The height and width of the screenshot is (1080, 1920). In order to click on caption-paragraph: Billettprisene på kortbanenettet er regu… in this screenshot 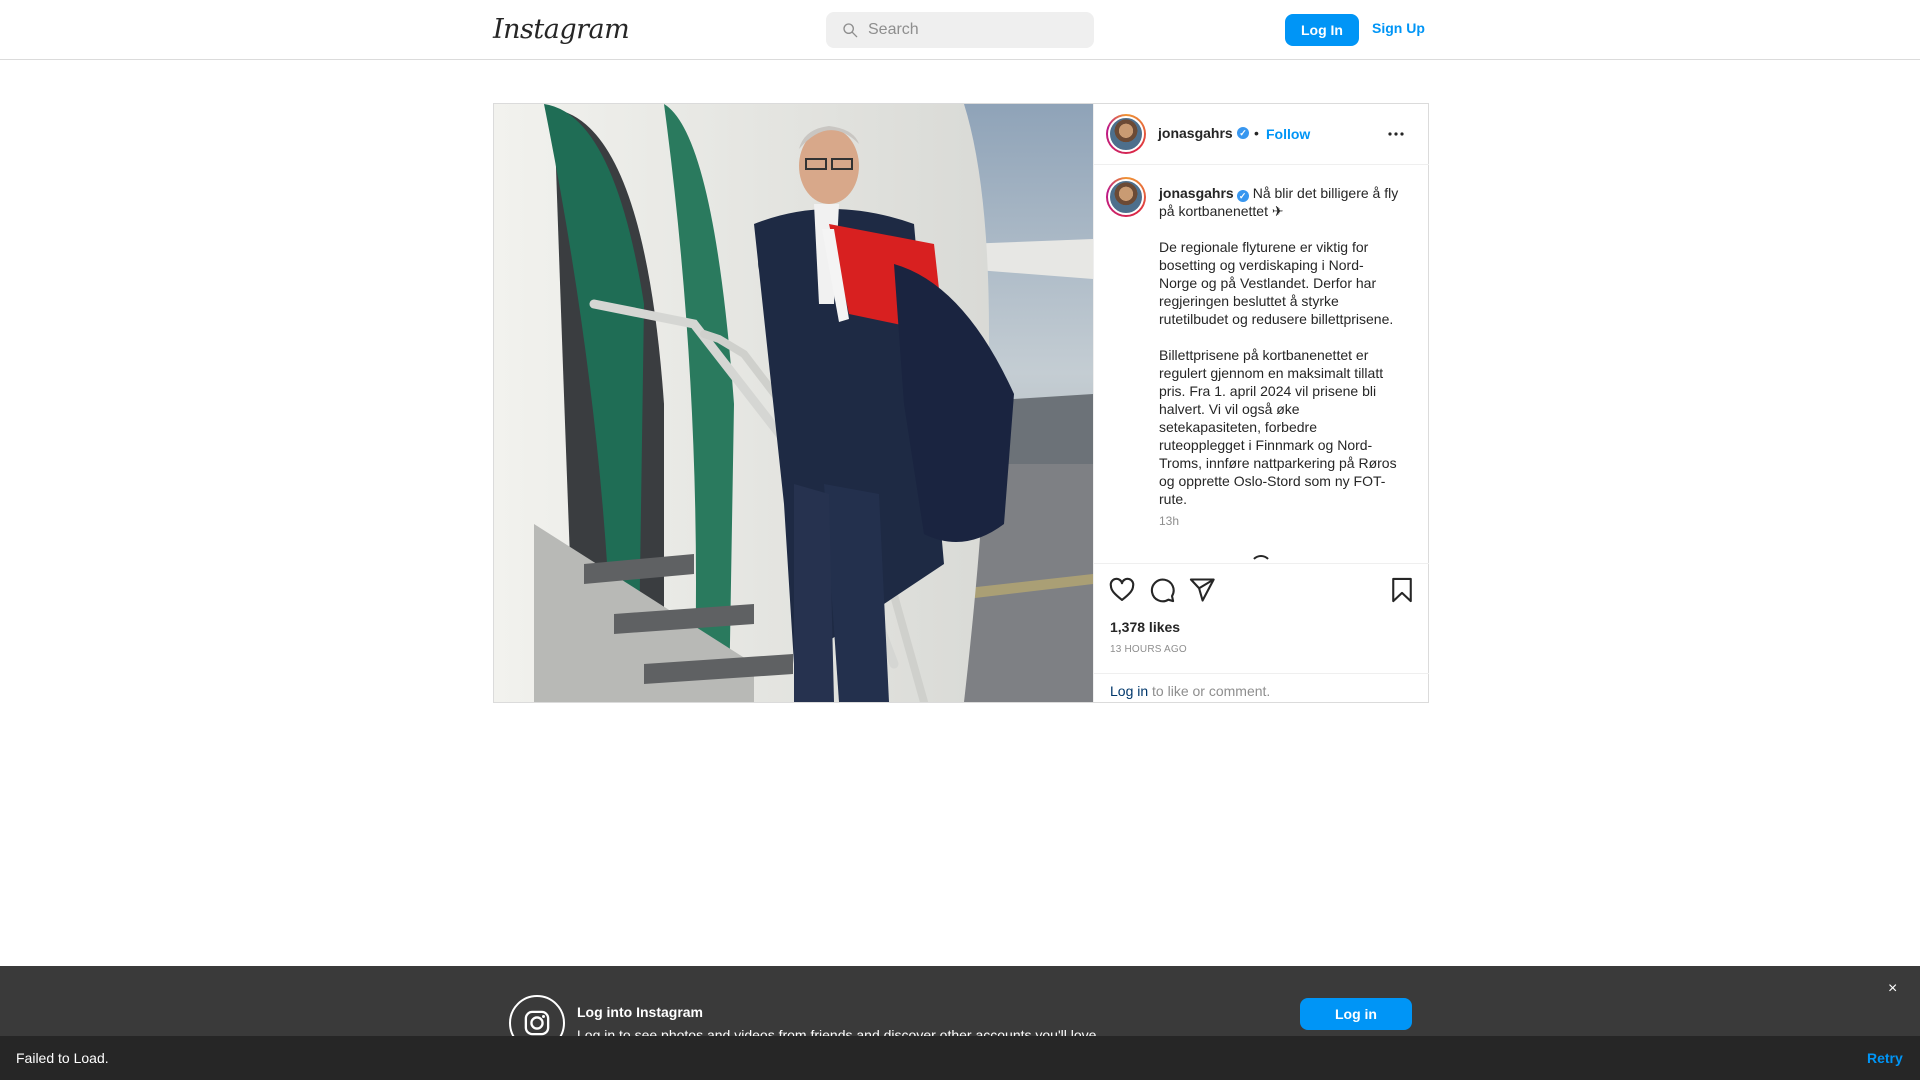, I will do `click(1278, 427)`.